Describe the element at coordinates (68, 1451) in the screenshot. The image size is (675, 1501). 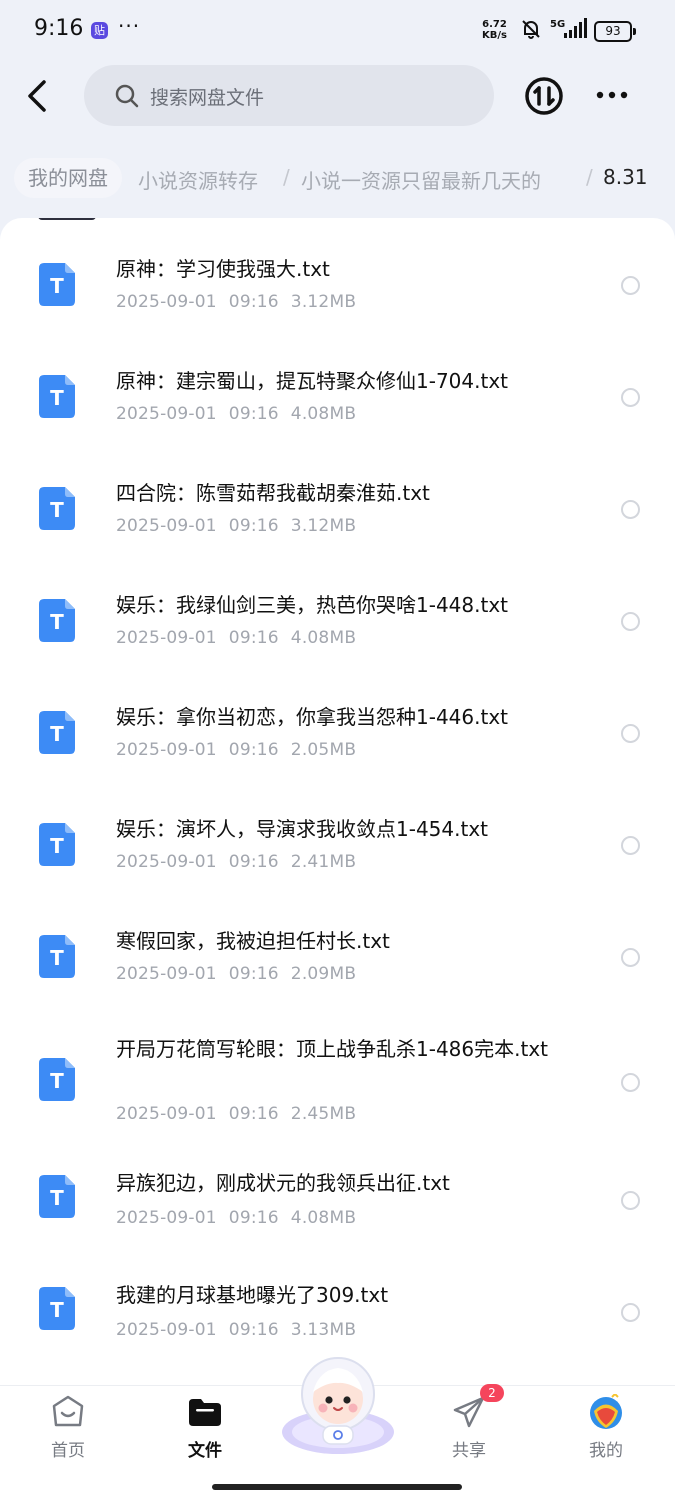
I see `nav-home-label: 首页` at that location.